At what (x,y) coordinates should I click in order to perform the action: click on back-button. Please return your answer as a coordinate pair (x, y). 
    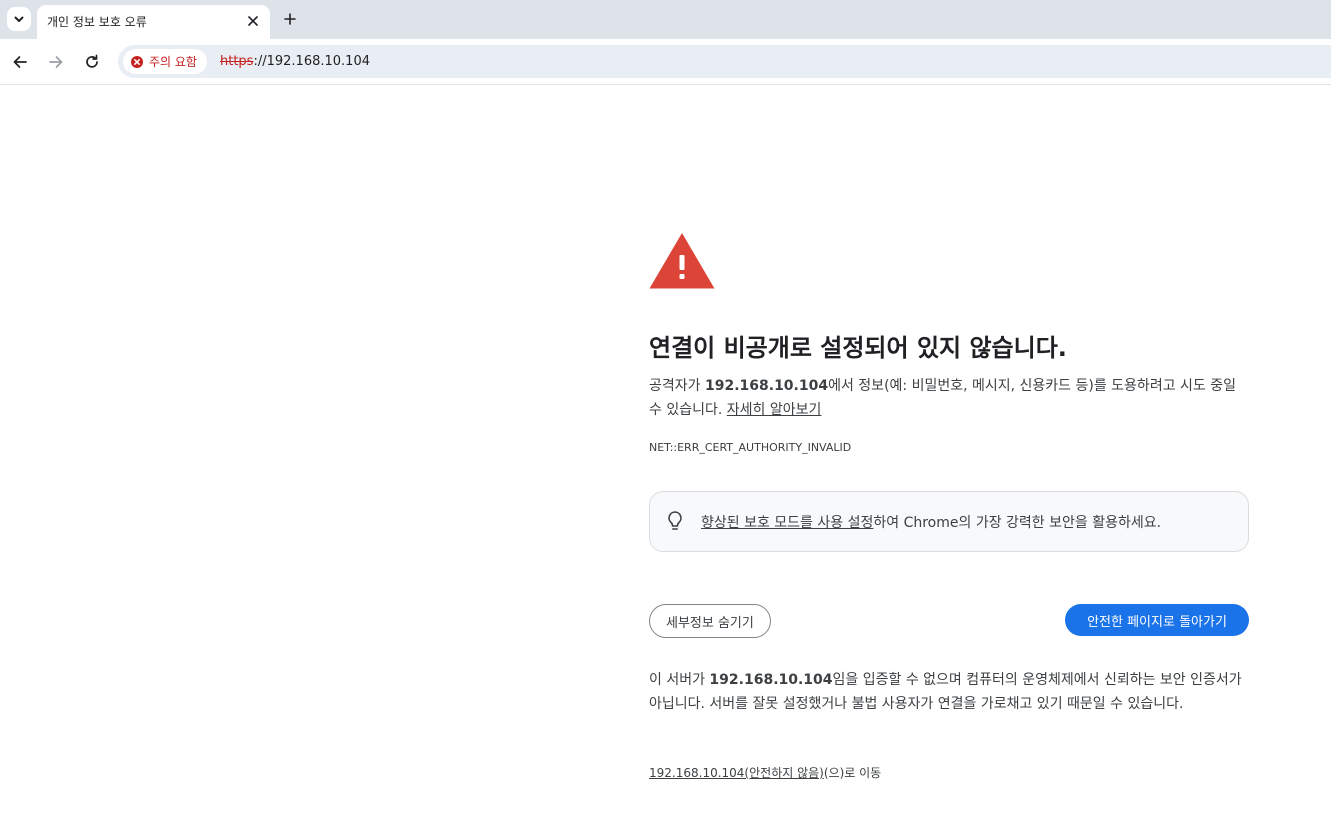
    Looking at the image, I should click on (20, 62).